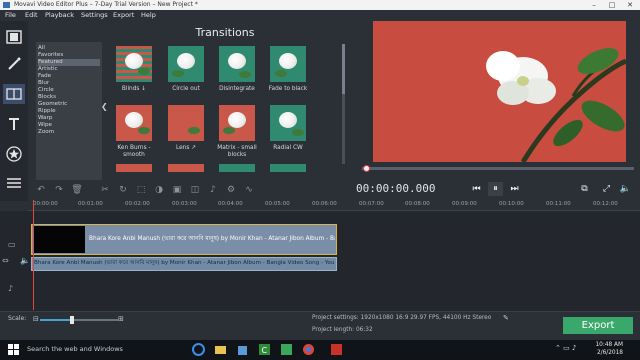 Image resolution: width=640 pixels, height=360 pixels. What do you see at coordinates (72, 320) in the screenshot?
I see `scale-slider-handle` at bounding box center [72, 320].